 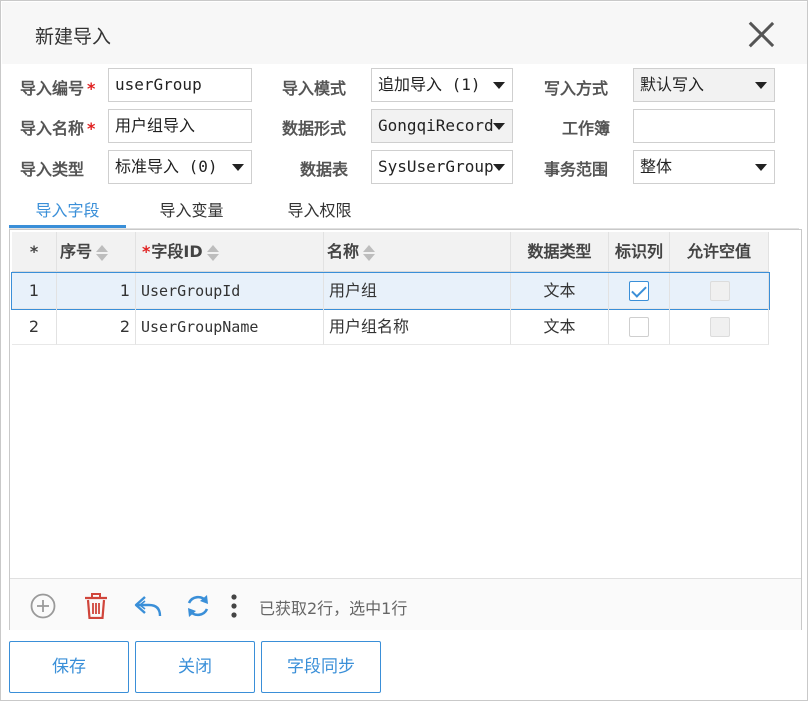 I want to click on import-type-label: 导入类型, so click(x=52, y=169).